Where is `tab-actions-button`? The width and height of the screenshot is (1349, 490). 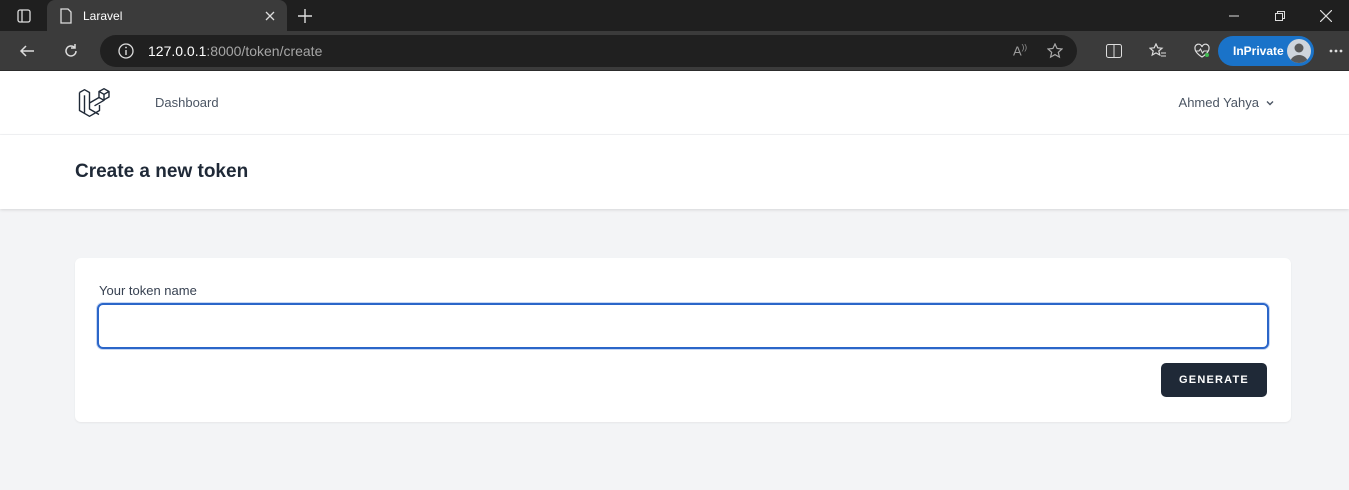
tab-actions-button is located at coordinates (23, 15).